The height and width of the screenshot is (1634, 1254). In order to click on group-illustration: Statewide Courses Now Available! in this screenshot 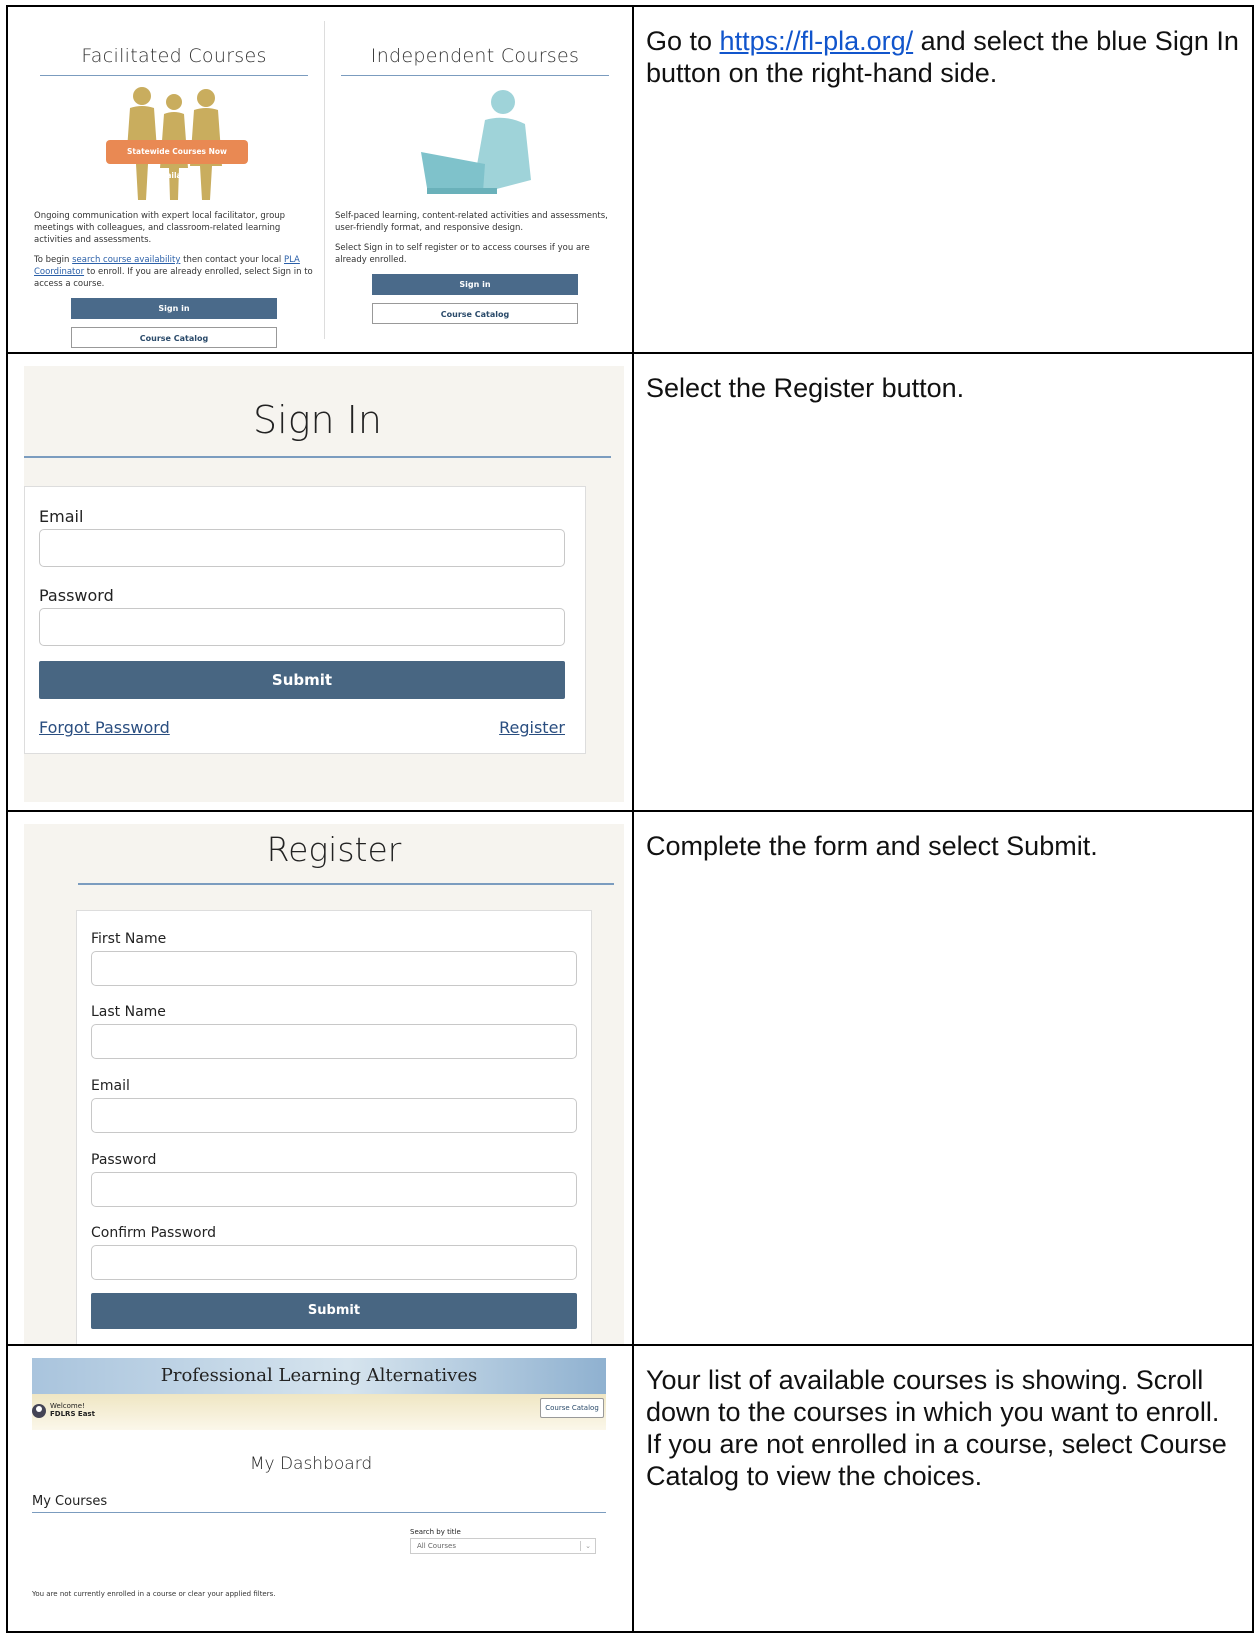, I will do `click(174, 143)`.